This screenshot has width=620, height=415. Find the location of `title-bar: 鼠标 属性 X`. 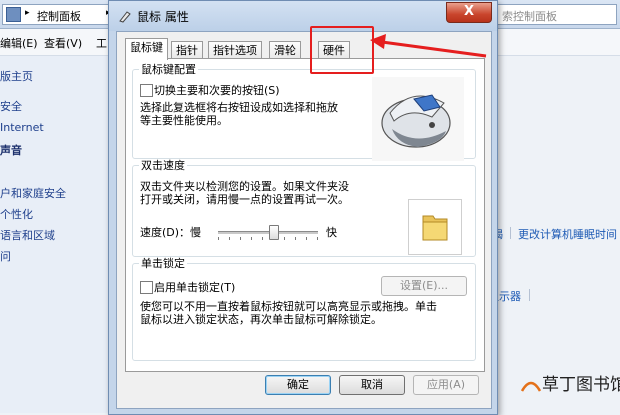

title-bar: 鼠标 属性 X is located at coordinates (303, 16).